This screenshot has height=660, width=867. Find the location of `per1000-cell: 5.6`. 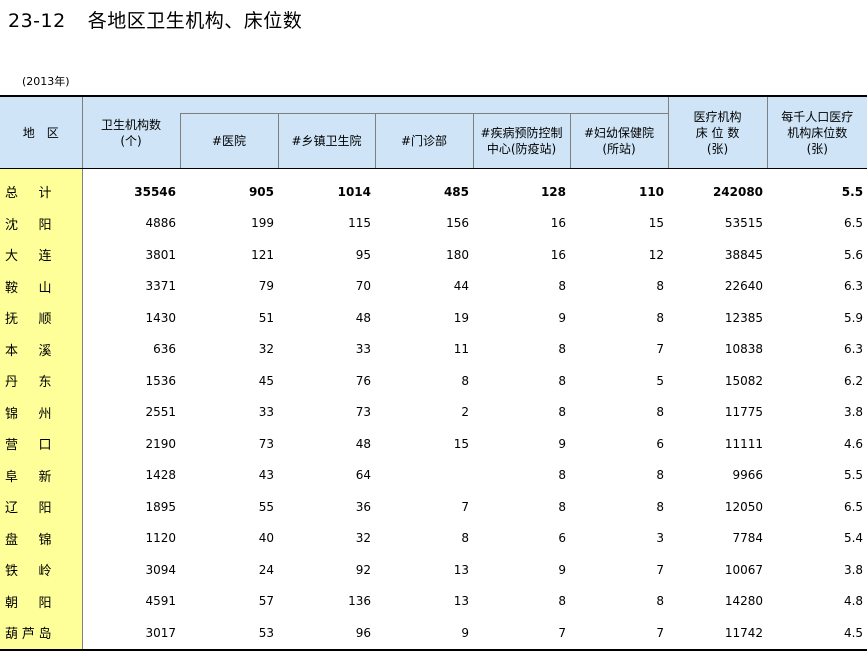

per1000-cell: 5.6 is located at coordinates (853, 254).